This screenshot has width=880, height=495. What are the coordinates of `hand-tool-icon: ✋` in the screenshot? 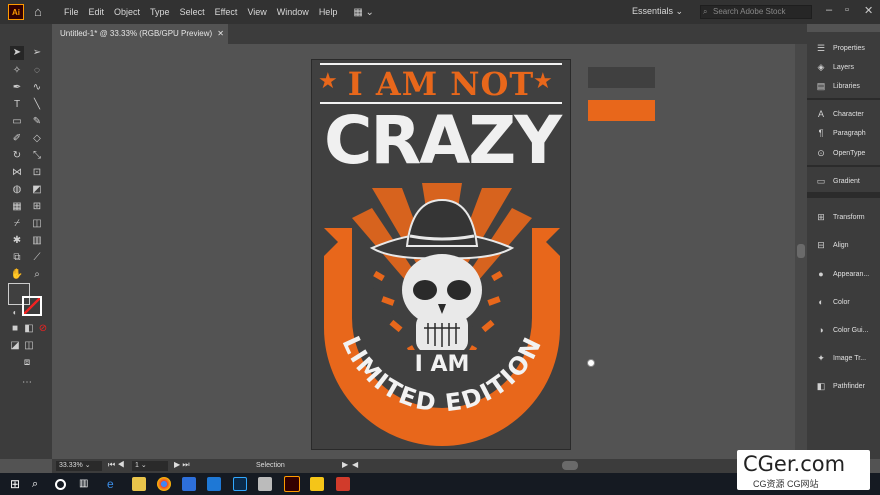 It's located at (17, 275).